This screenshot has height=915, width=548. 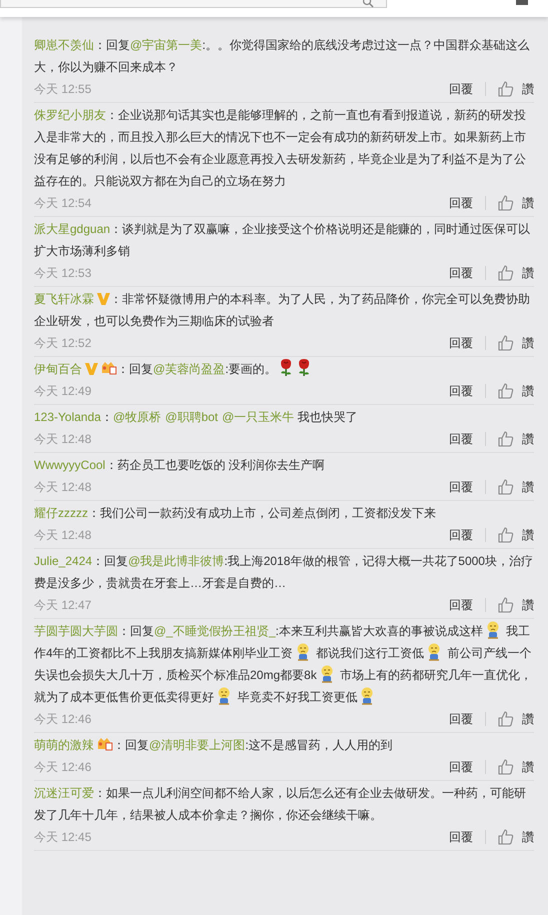 What do you see at coordinates (522, 3) in the screenshot?
I see `menu-icon` at bounding box center [522, 3].